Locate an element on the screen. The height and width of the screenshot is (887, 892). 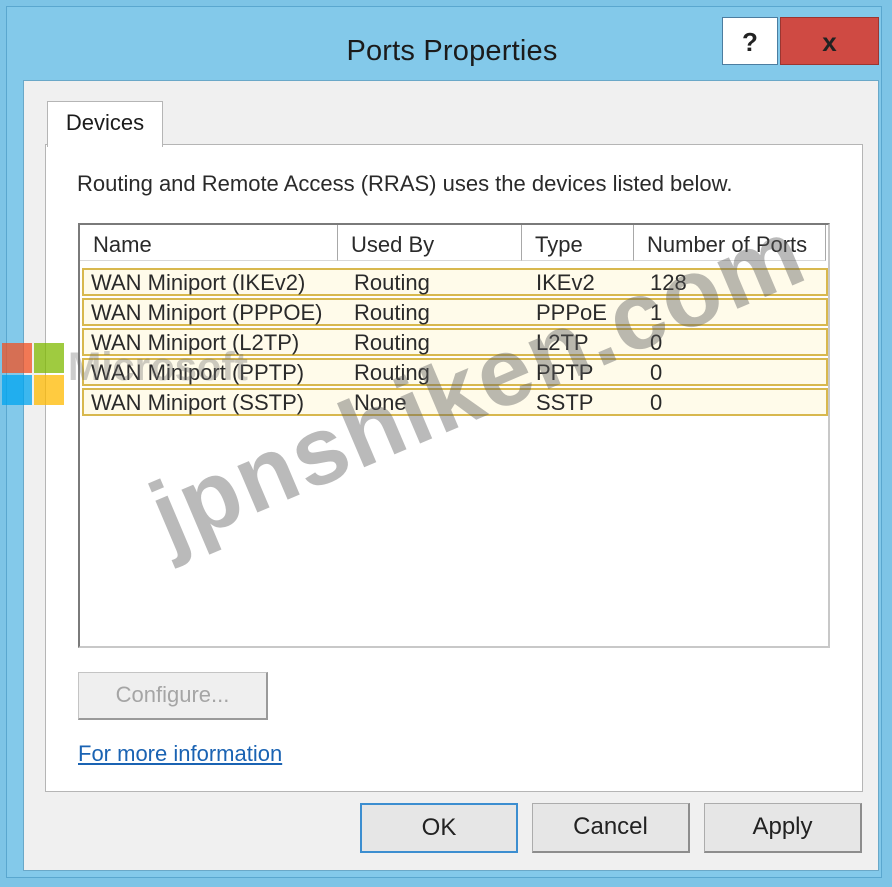
cell-type: L2TP is located at coordinates (562, 342).